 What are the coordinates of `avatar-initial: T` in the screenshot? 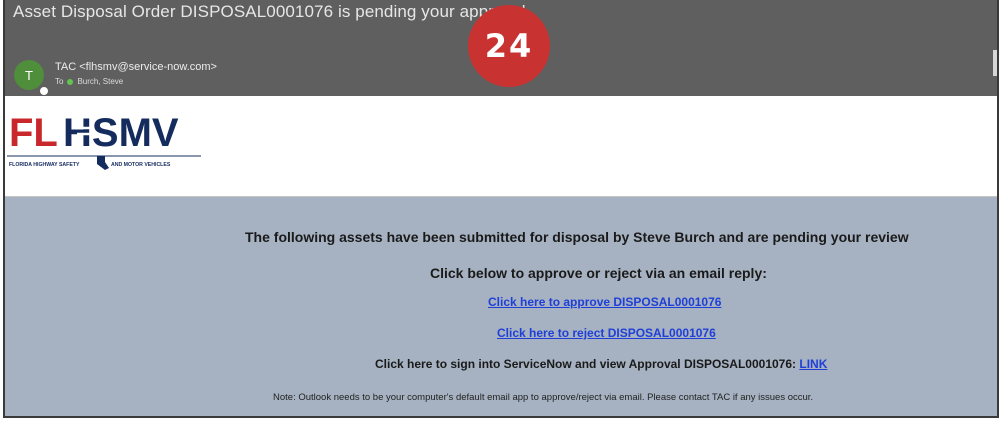 It's located at (29, 75).